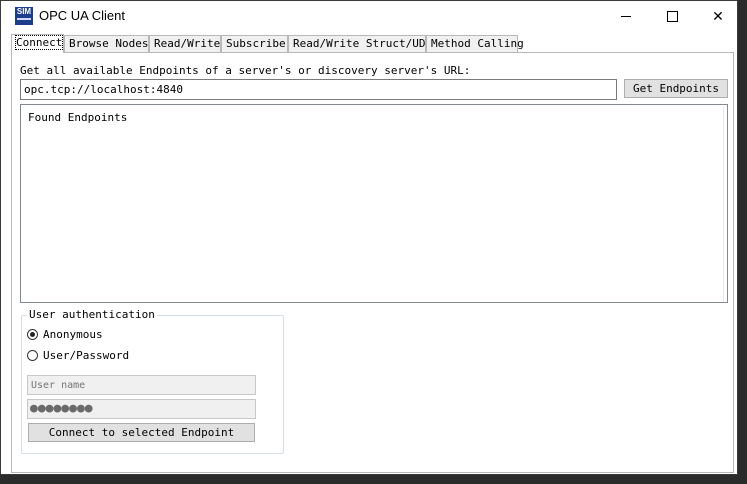 The width and height of the screenshot is (747, 484). What do you see at coordinates (92, 314) in the screenshot?
I see `group-legend: User authentication` at bounding box center [92, 314].